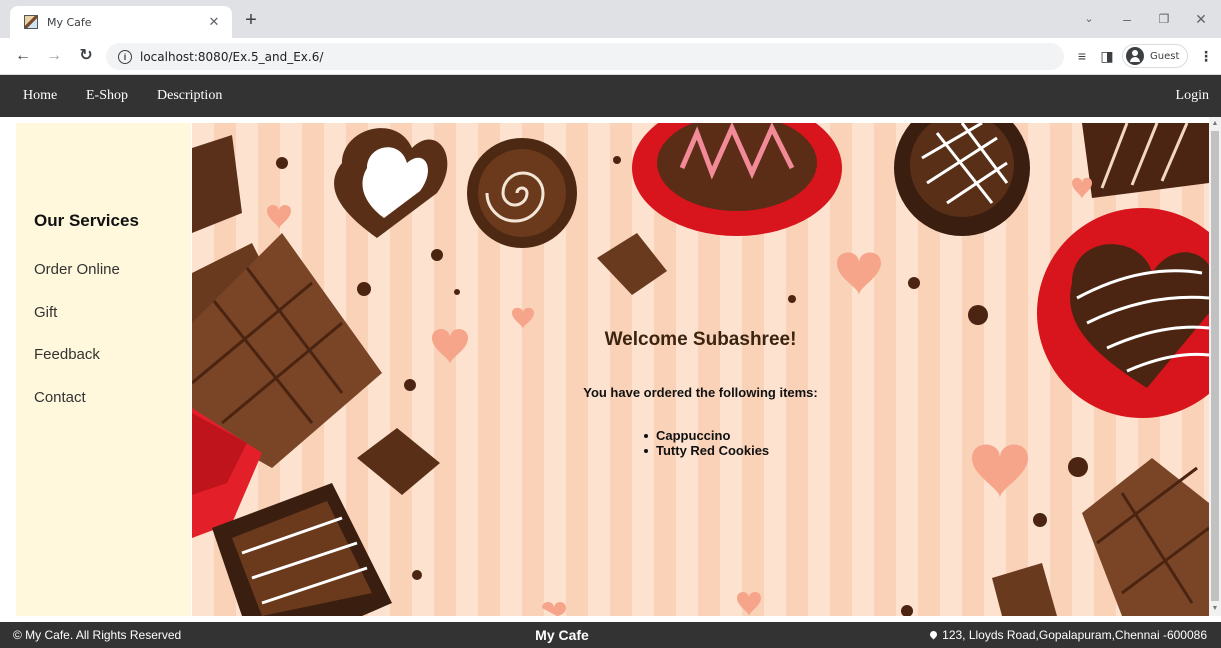 This screenshot has height=648, width=1221. What do you see at coordinates (189, 96) in the screenshot?
I see `nav-description: Description` at bounding box center [189, 96].